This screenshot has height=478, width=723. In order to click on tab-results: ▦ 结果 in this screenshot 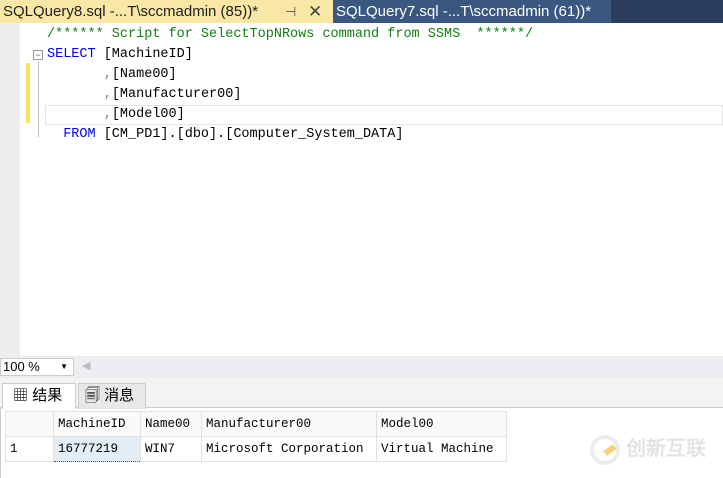, I will do `click(39, 396)`.